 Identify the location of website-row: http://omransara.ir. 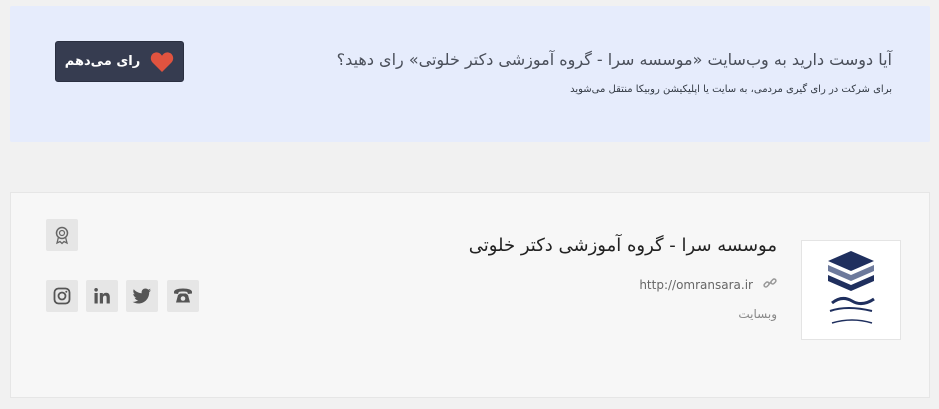
(708, 284).